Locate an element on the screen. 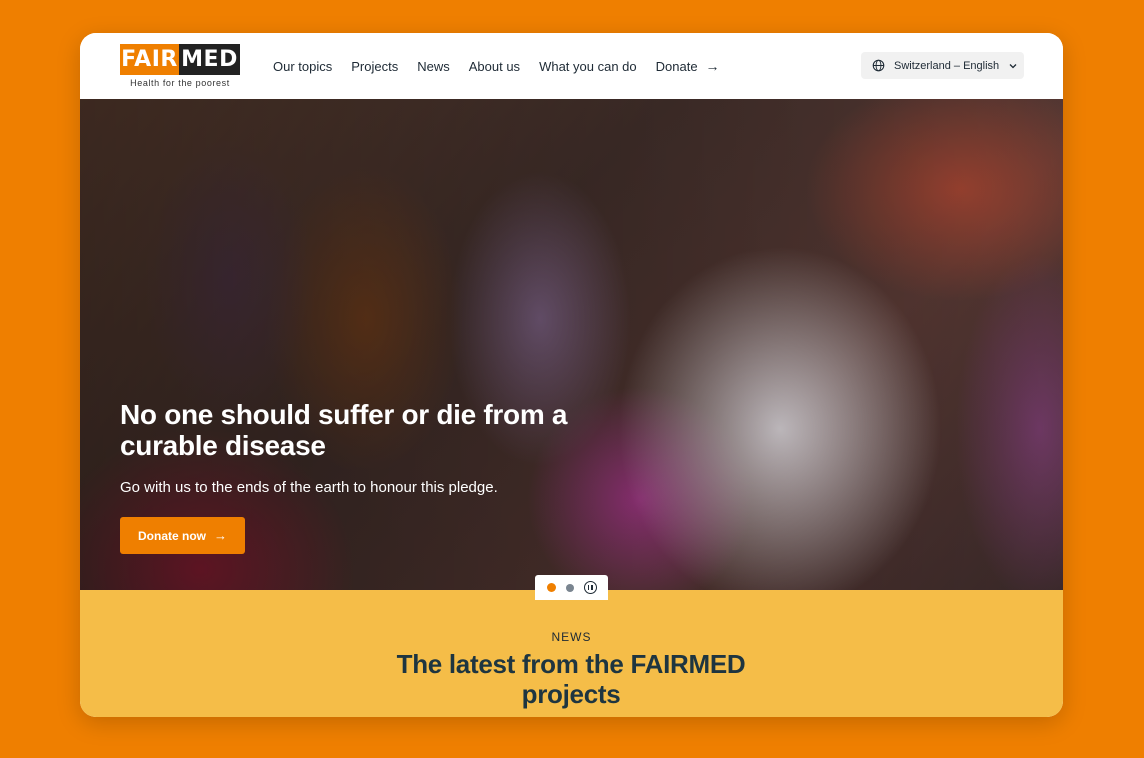 The height and width of the screenshot is (758, 1144). nav-label: Our topics is located at coordinates (303, 66).